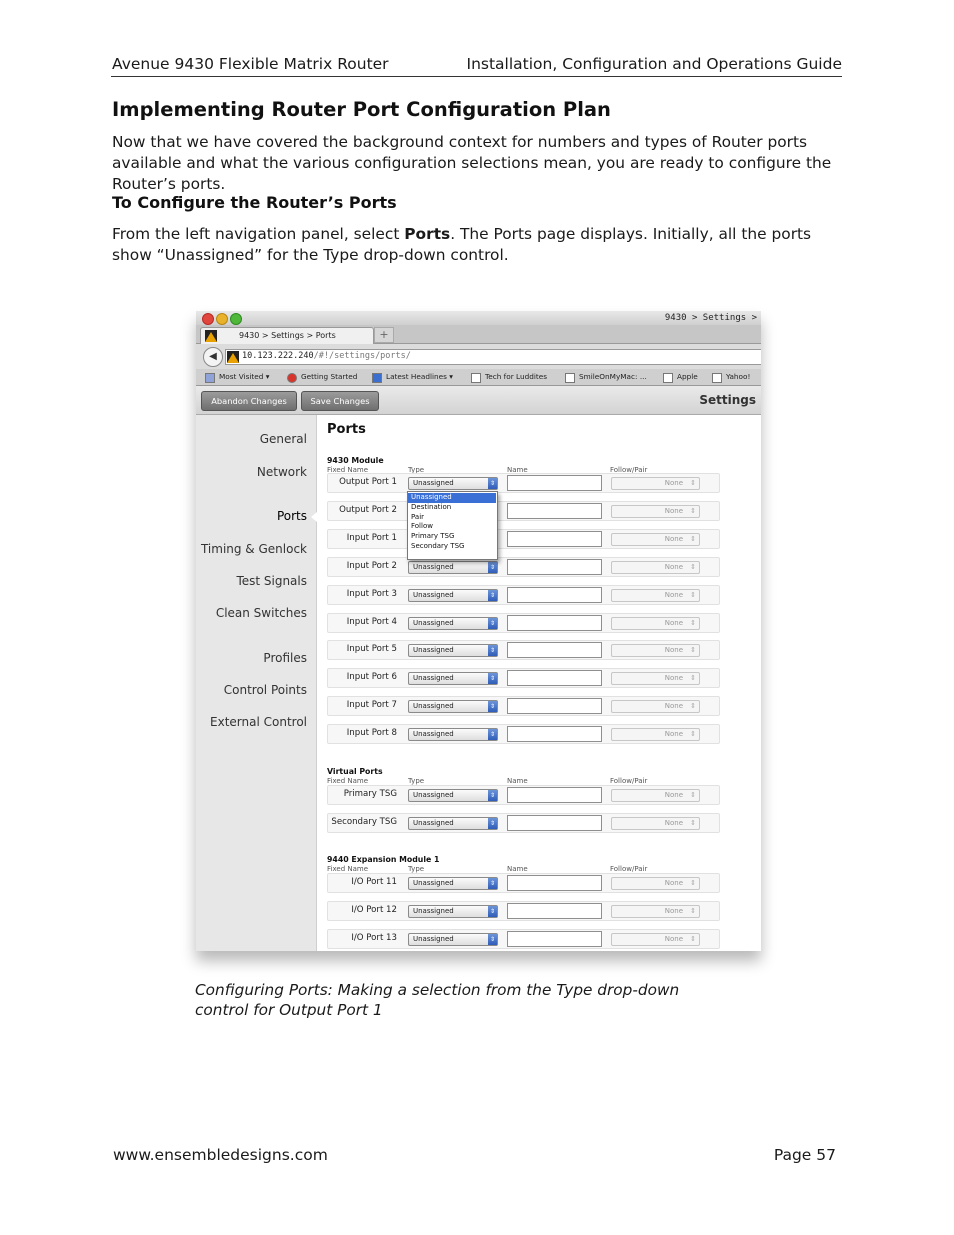 The height and width of the screenshot is (1235, 954). I want to click on dropdown-option: Follow, so click(452, 527).